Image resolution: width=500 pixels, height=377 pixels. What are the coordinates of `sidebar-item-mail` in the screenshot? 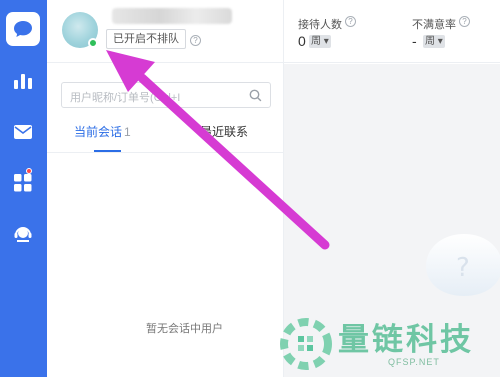 It's located at (23, 132).